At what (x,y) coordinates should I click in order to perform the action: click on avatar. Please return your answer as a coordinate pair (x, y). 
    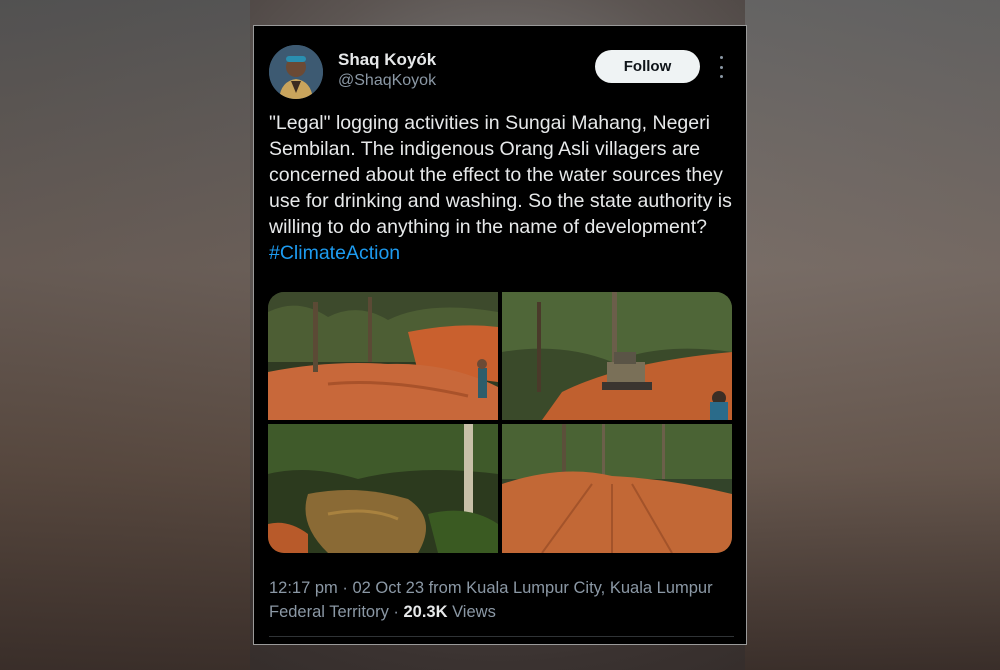
    Looking at the image, I should click on (296, 72).